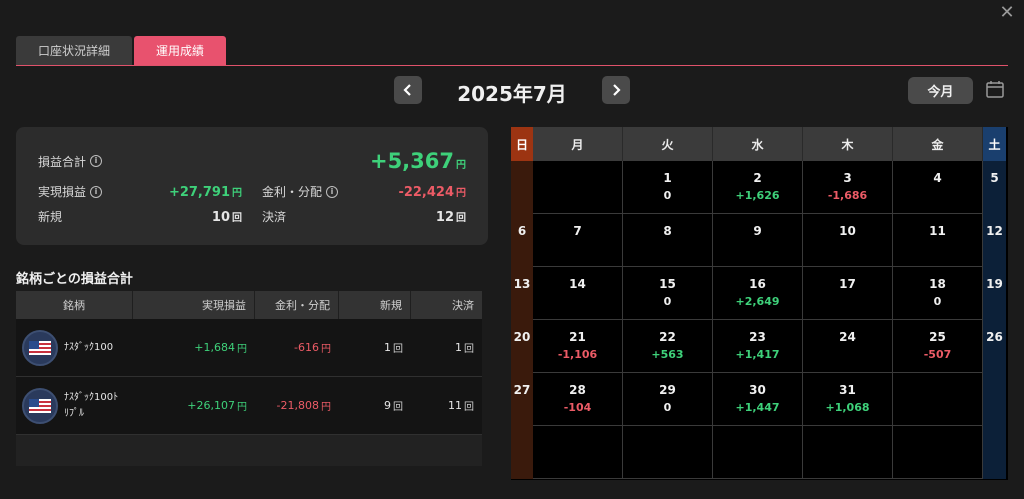 The image size is (1024, 499). Describe the element at coordinates (848, 293) in the screenshot. I see `calendar-day-cell: 17` at that location.